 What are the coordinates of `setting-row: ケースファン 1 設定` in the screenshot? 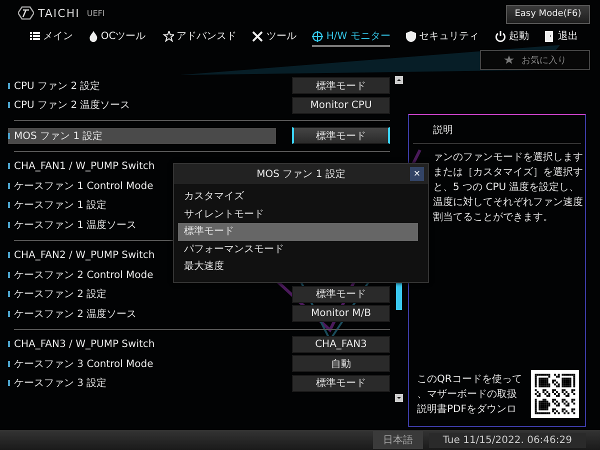 It's located at (59, 205).